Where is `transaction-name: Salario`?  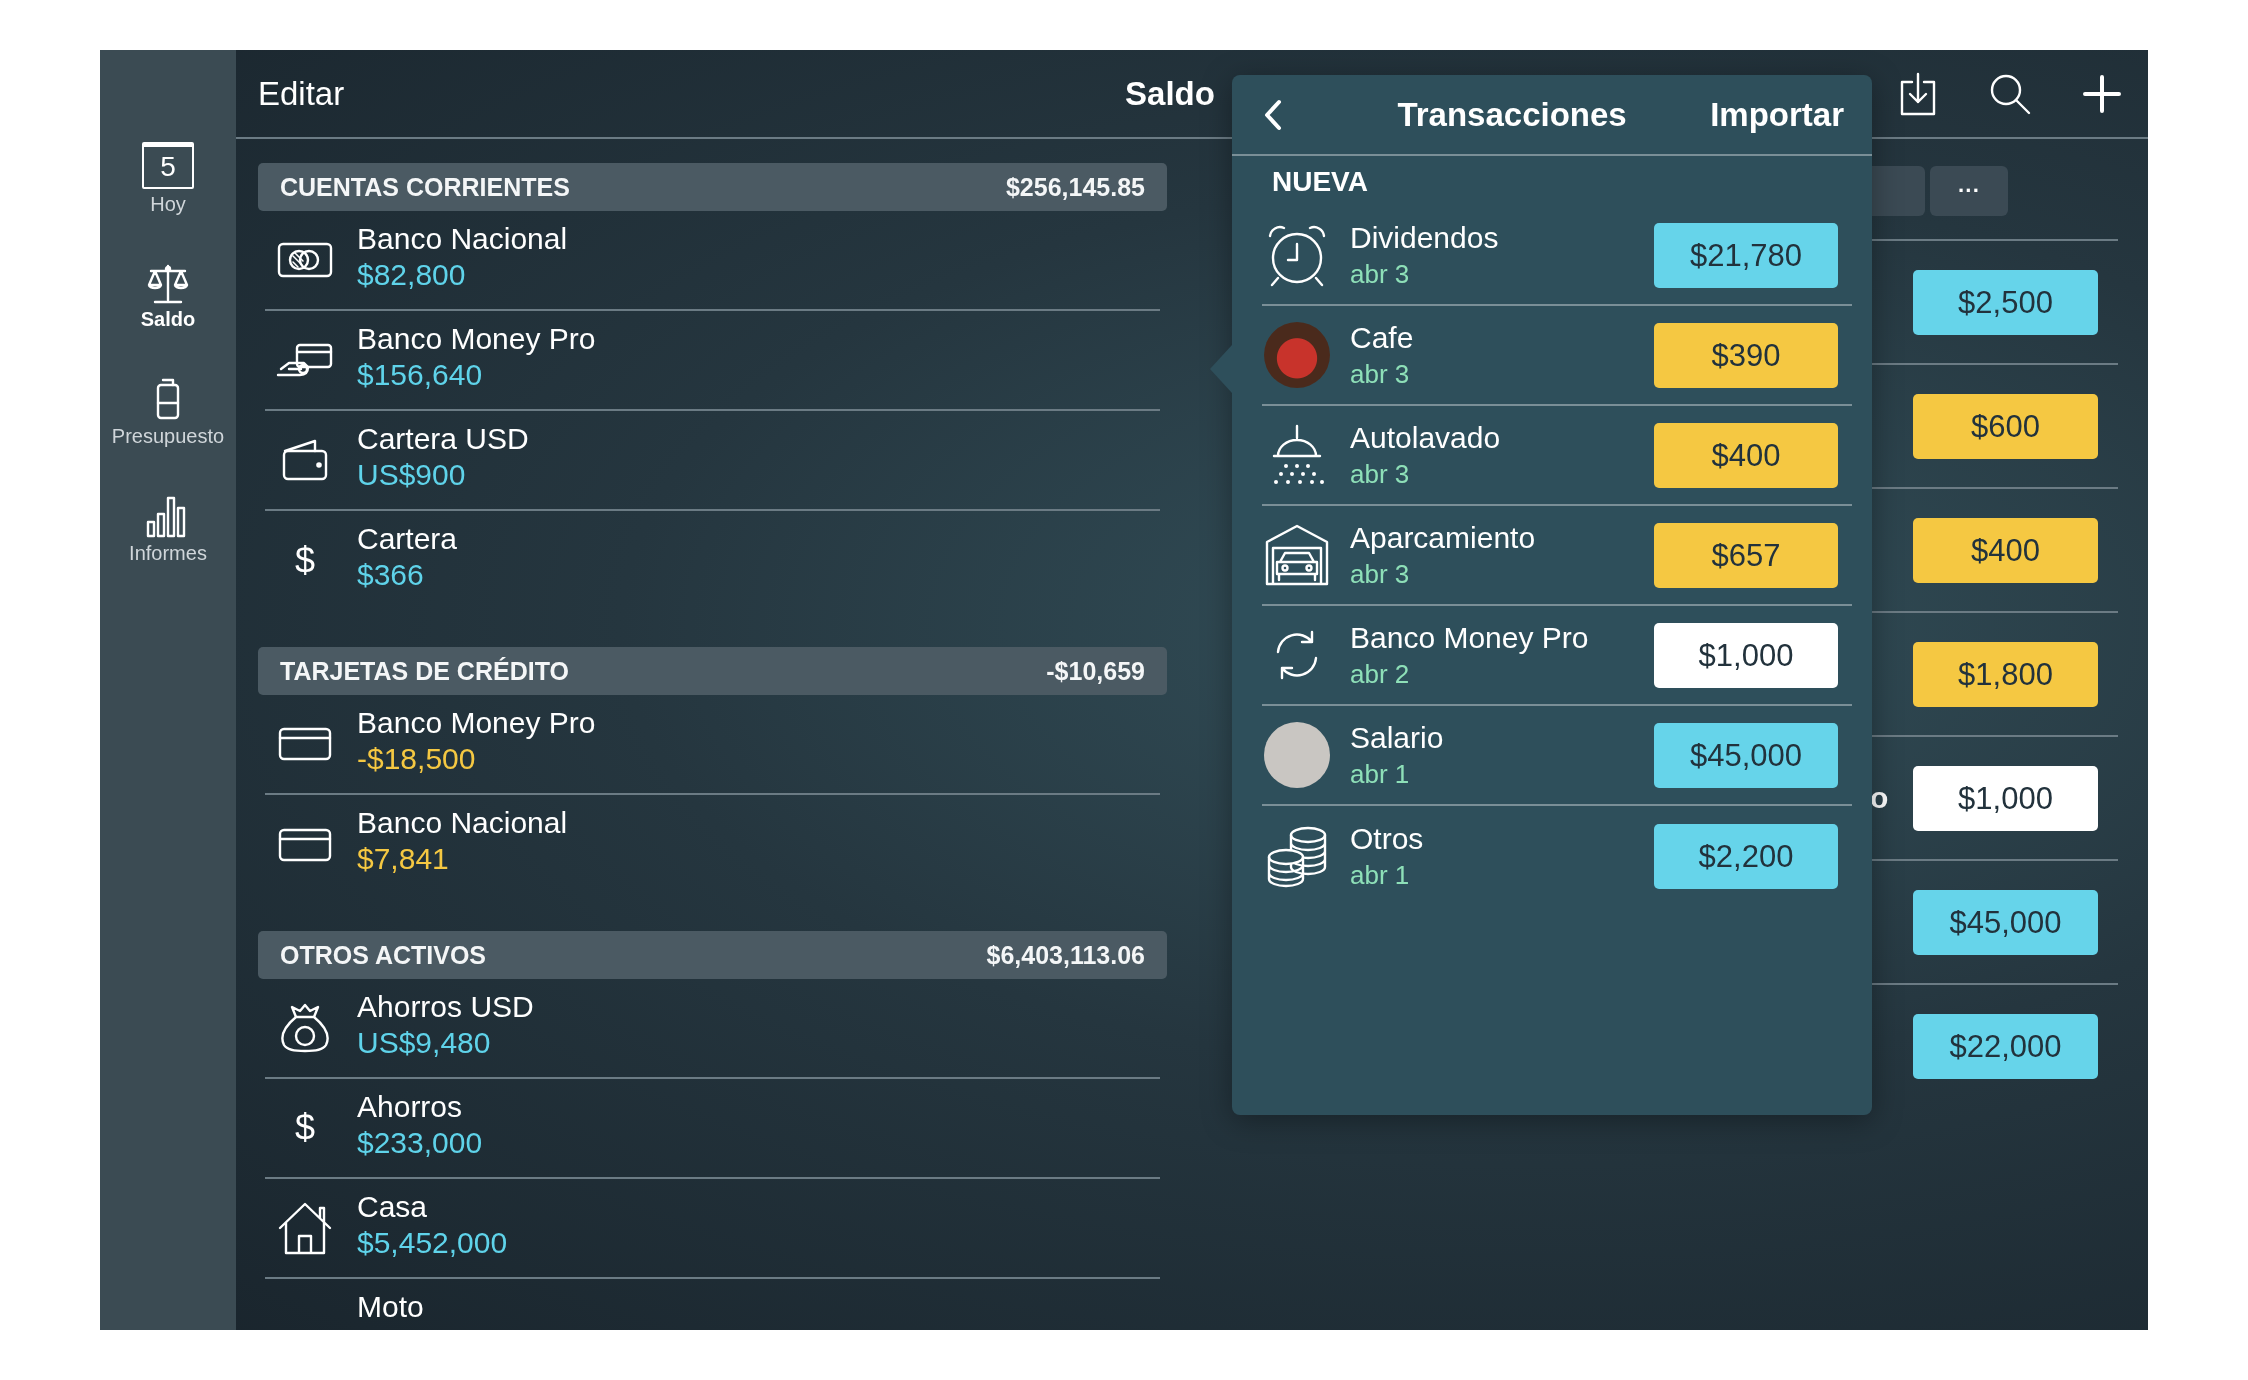 transaction-name: Salario is located at coordinates (1397, 737).